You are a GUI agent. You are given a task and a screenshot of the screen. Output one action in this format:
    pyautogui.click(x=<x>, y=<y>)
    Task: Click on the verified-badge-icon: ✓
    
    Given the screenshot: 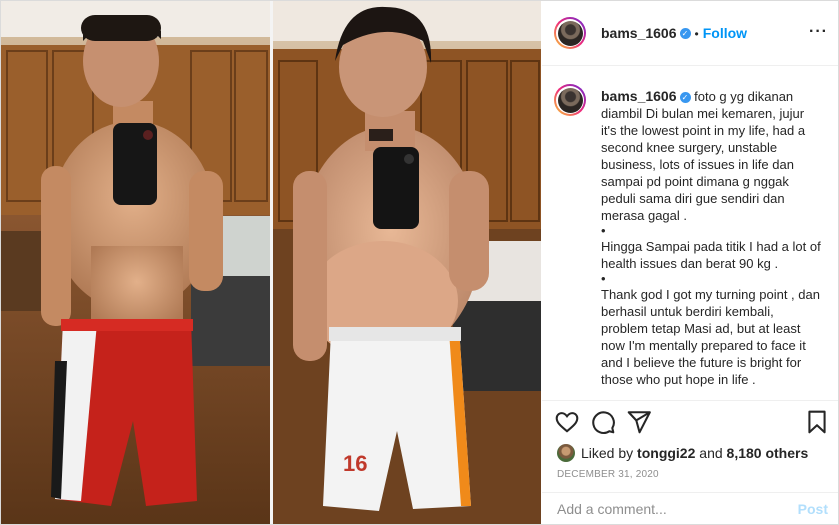 What is the action you would take?
    pyautogui.click(x=685, y=34)
    